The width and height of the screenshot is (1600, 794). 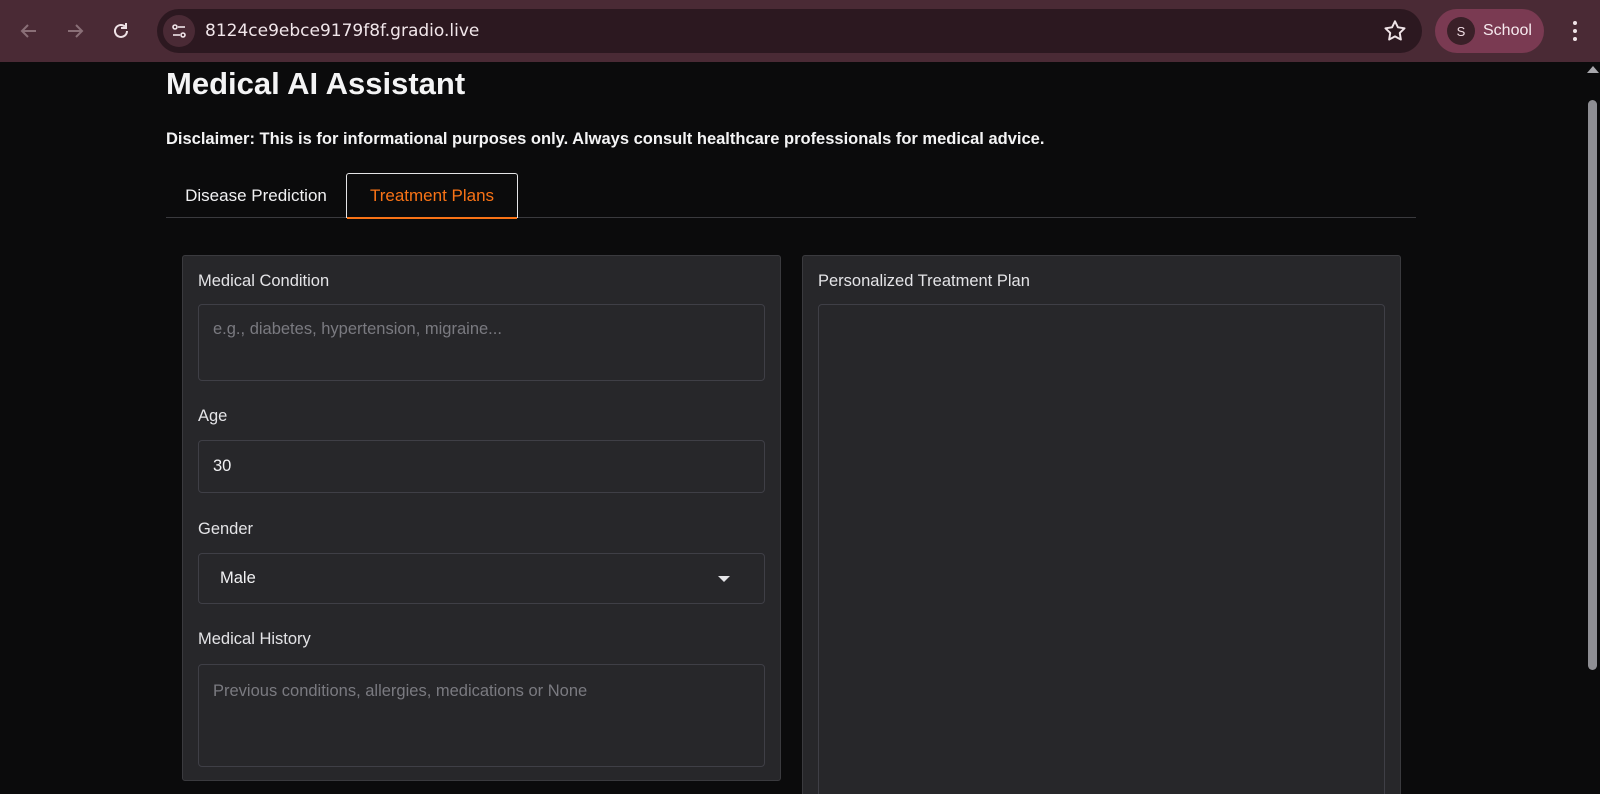 What do you see at coordinates (924, 281) in the screenshot?
I see `output-label: Personalized Treatment Plan` at bounding box center [924, 281].